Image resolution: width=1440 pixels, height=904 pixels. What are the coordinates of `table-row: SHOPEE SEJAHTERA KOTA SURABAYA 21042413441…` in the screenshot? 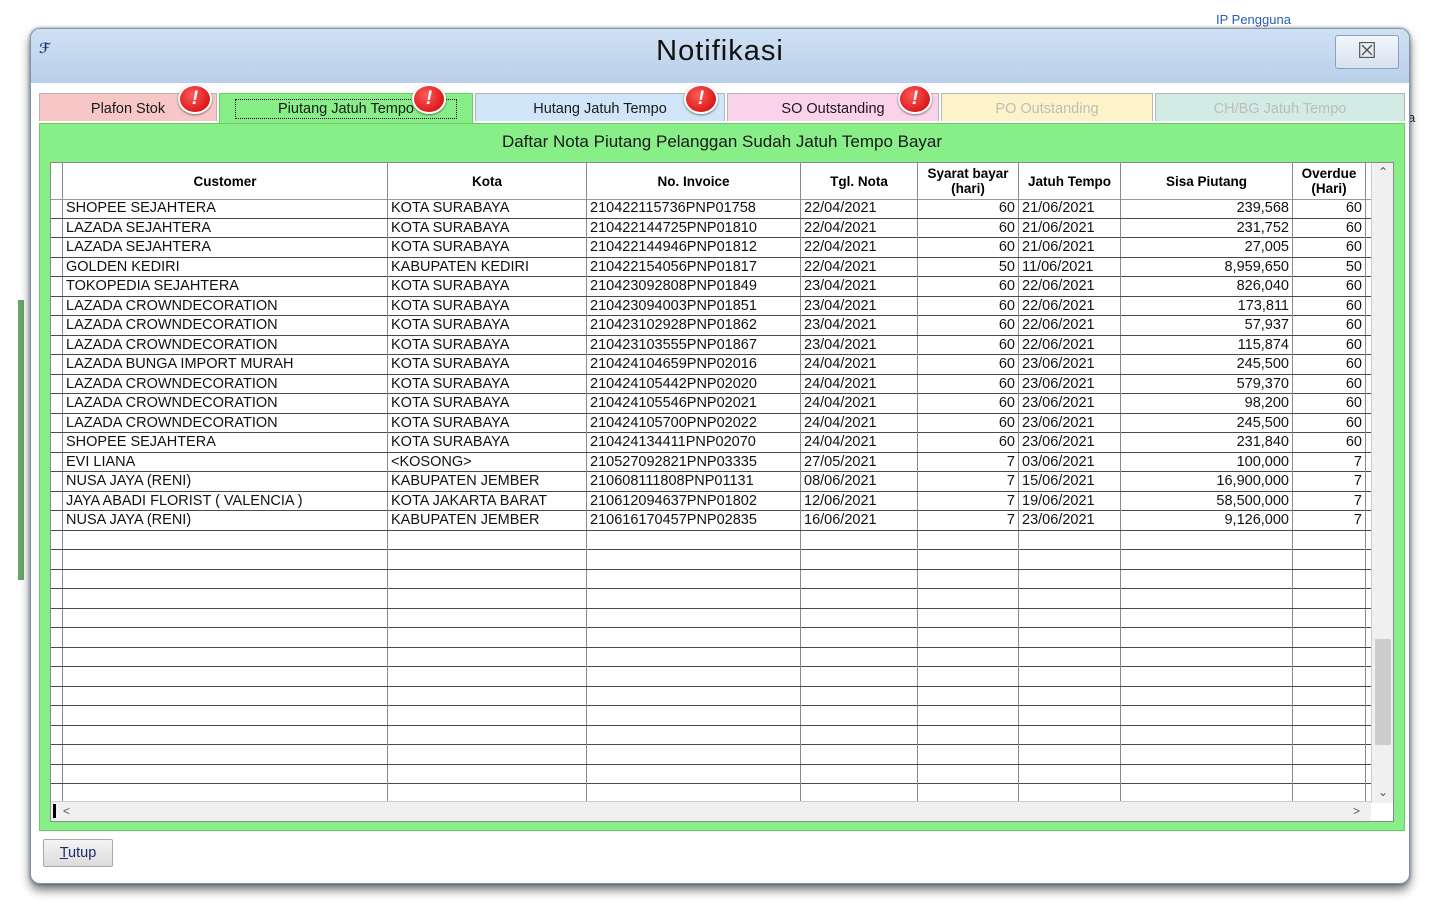 It's located at (711, 443).